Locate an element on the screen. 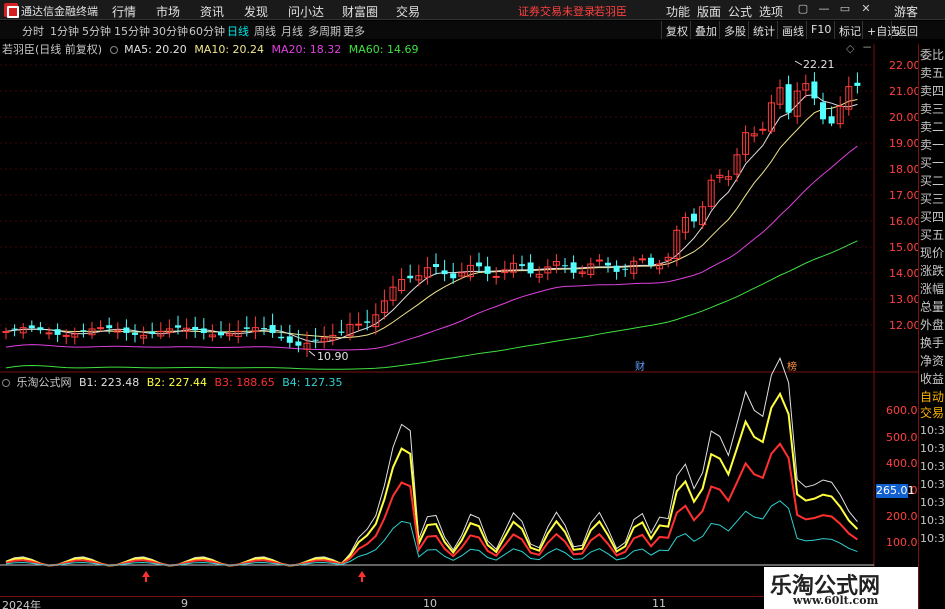 Image resolution: width=945 pixels, height=609 pixels. xlabel-nov: 11 is located at coordinates (659, 603).